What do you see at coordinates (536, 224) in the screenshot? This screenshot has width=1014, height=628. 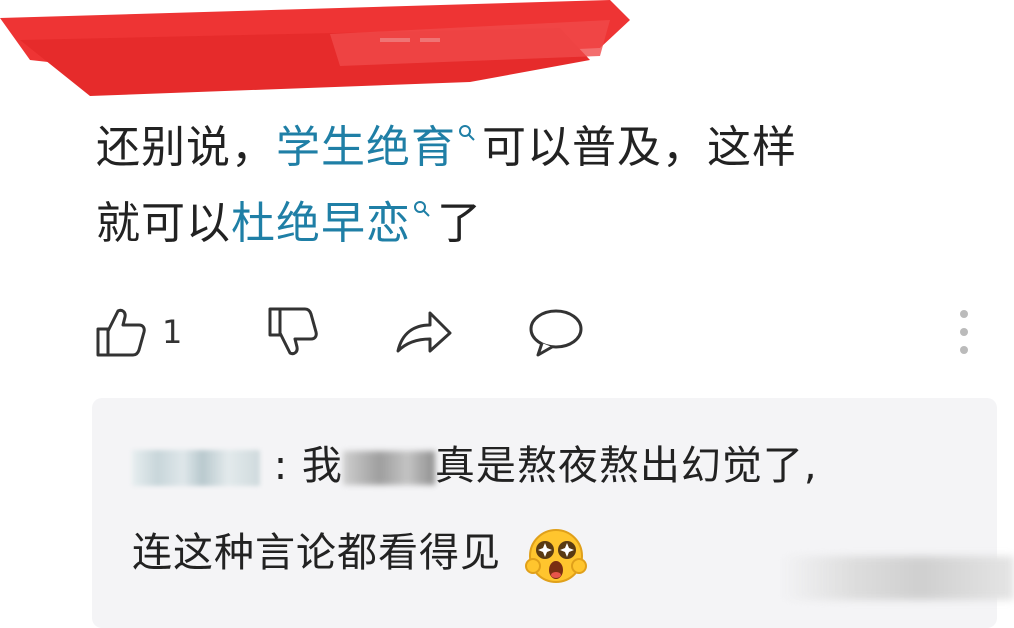 I see `comment-line-2: 就可以杜绝早恋了` at bounding box center [536, 224].